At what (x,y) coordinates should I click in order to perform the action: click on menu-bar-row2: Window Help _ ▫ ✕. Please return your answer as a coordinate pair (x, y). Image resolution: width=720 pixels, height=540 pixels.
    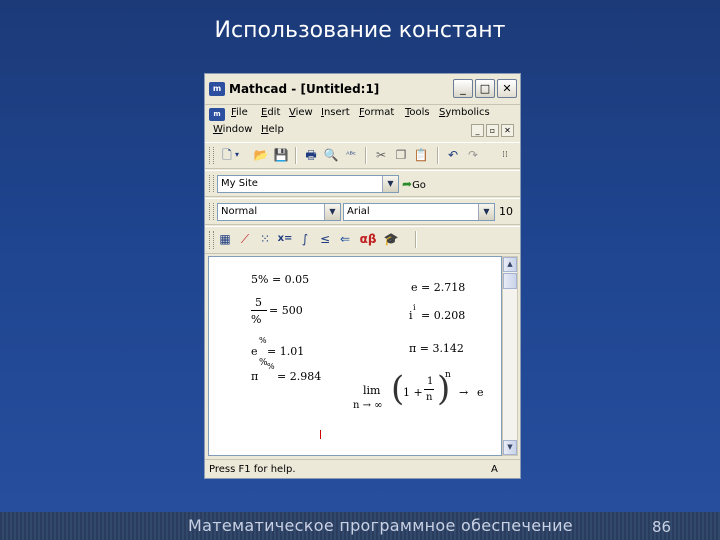
    Looking at the image, I should click on (362, 131).